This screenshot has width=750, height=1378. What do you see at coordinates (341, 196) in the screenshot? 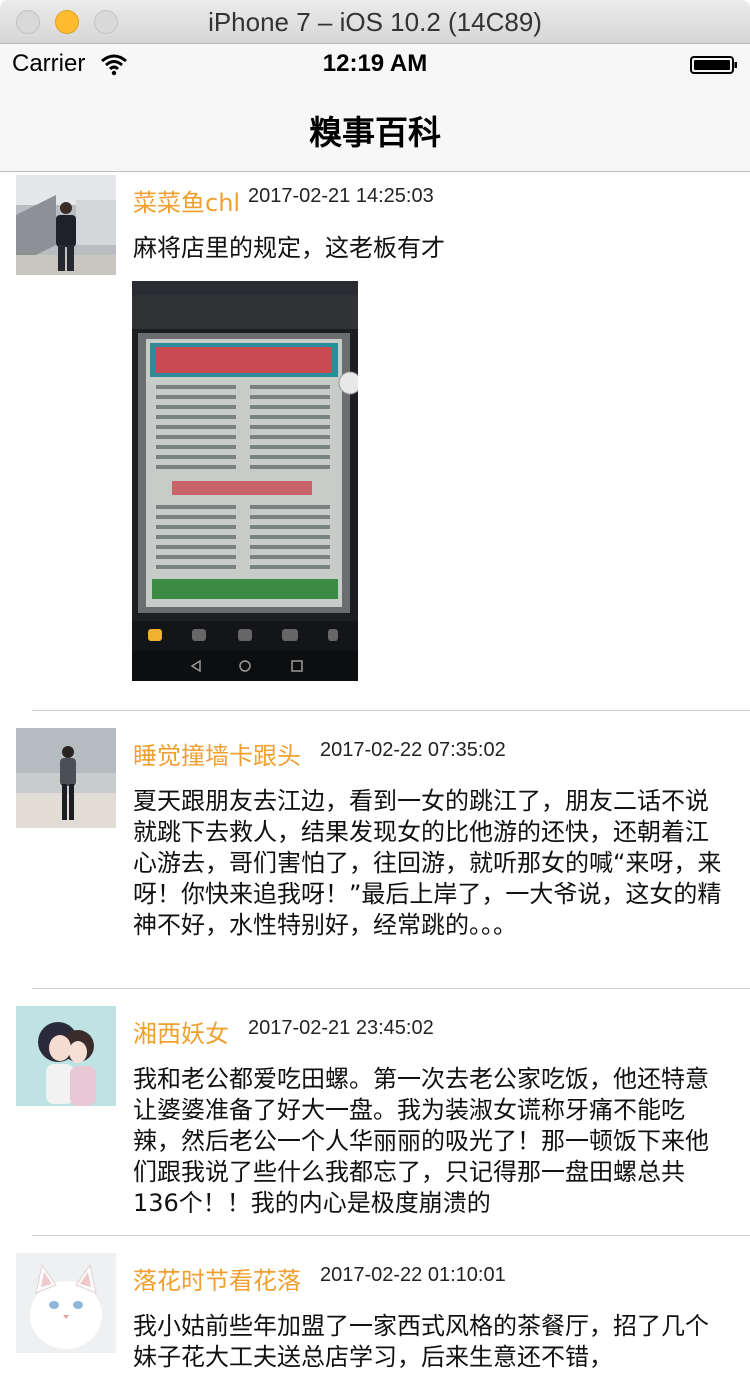
I see `post-timestamp: 2017-02-21 14:25:03` at bounding box center [341, 196].